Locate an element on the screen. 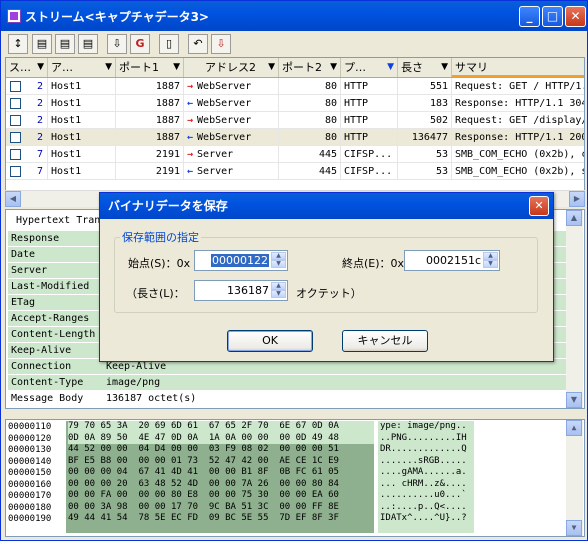  detail-key: Server is located at coordinates (29, 270).